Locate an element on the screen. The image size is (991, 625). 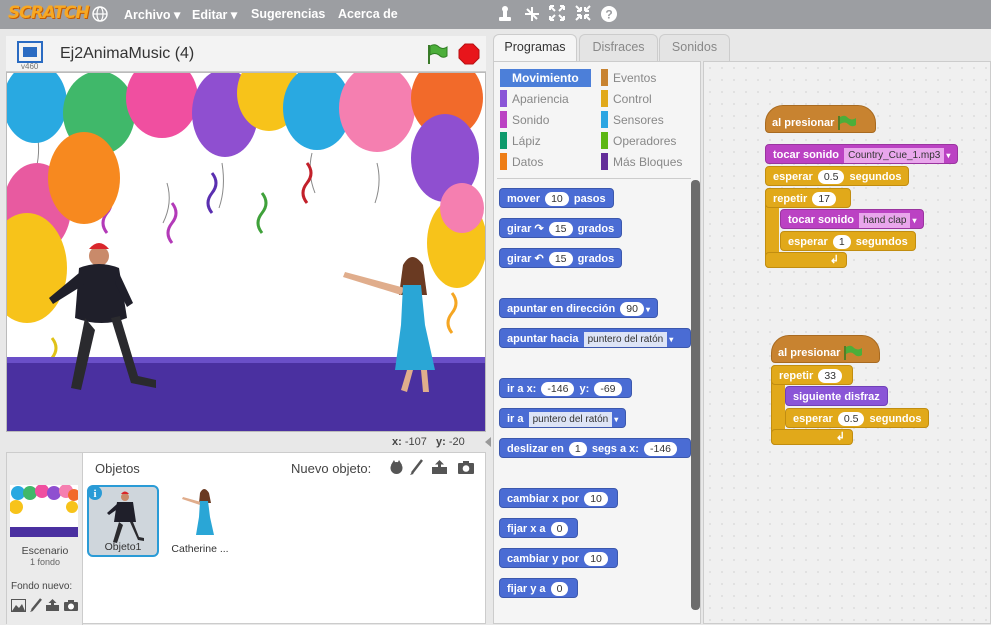
help-icon: ? is located at coordinates (609, 14).